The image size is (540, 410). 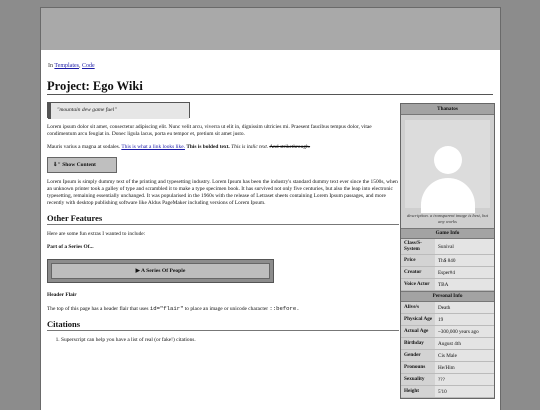 What do you see at coordinates (284, 308) in the screenshot?
I see `flair-code-before: ::before.` at bounding box center [284, 308].